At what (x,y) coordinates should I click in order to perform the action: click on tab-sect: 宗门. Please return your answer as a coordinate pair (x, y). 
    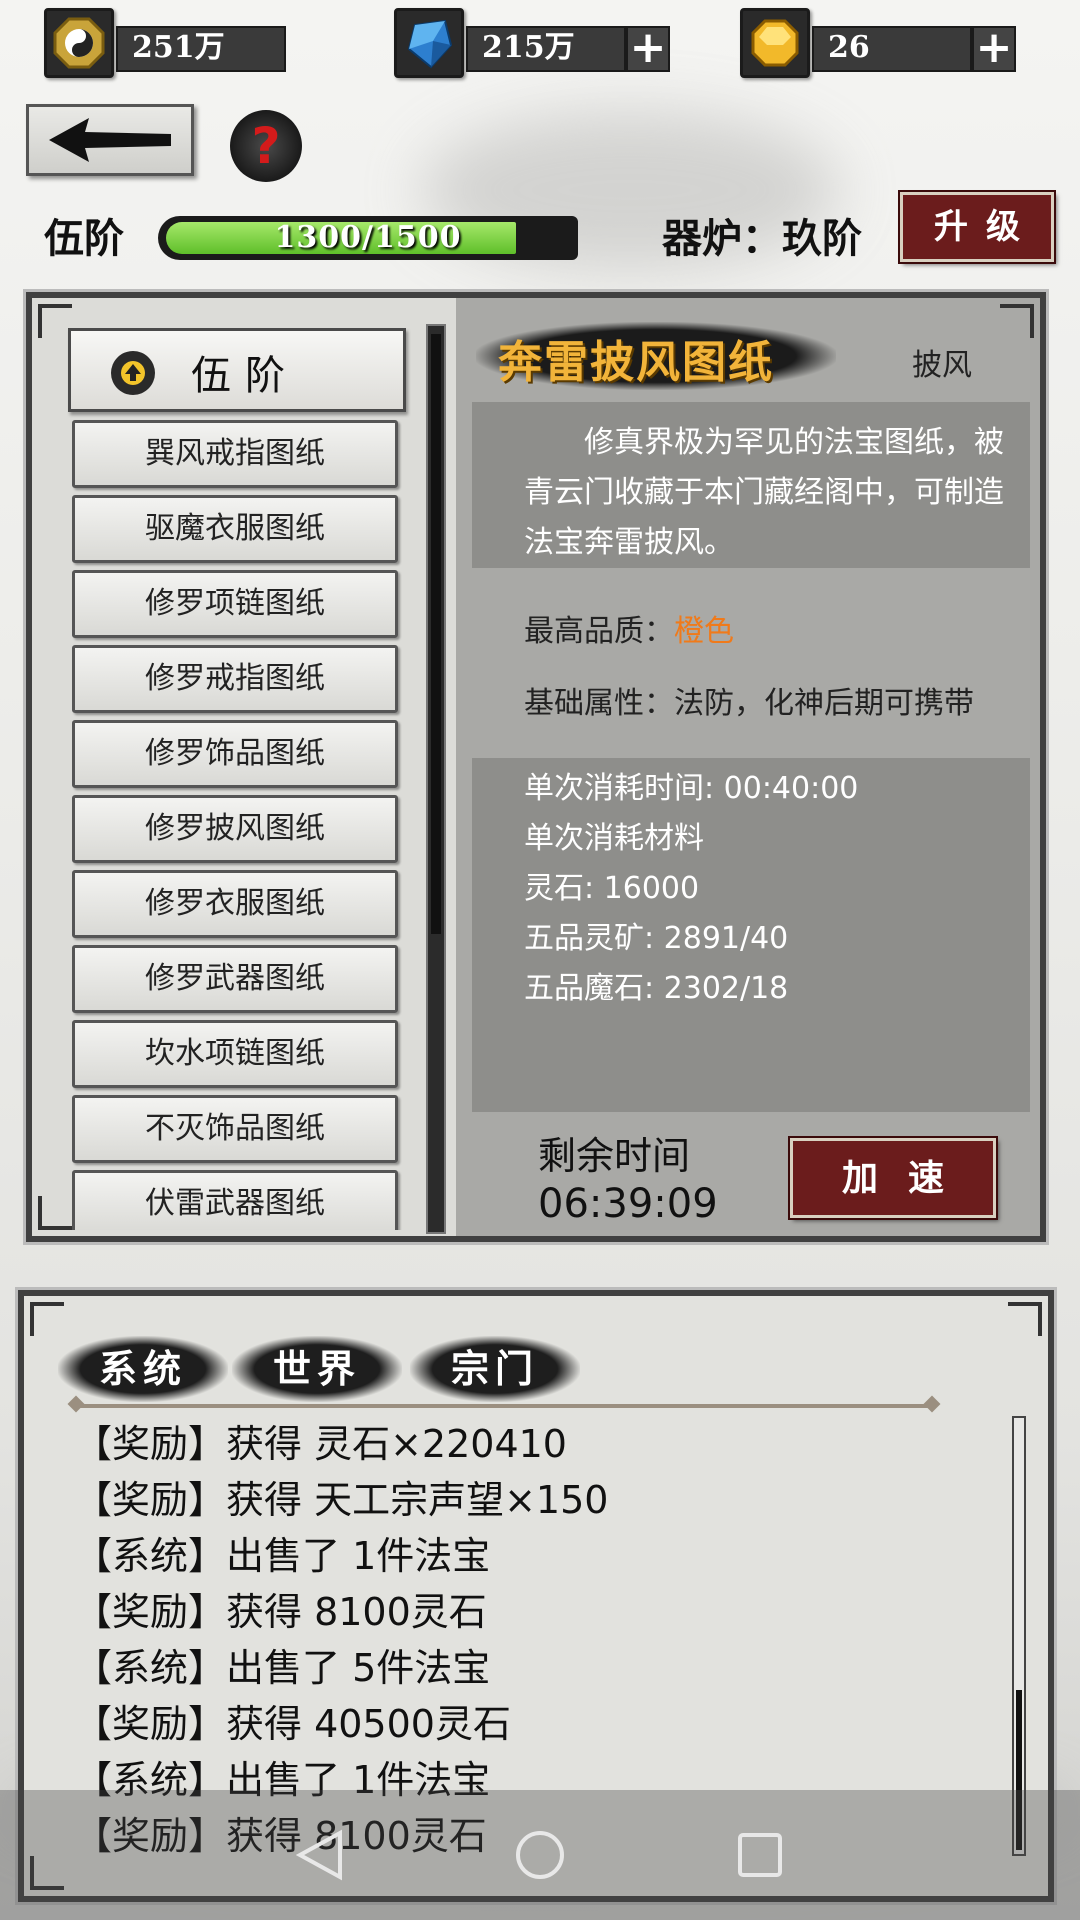
    Looking at the image, I should click on (495, 1369).